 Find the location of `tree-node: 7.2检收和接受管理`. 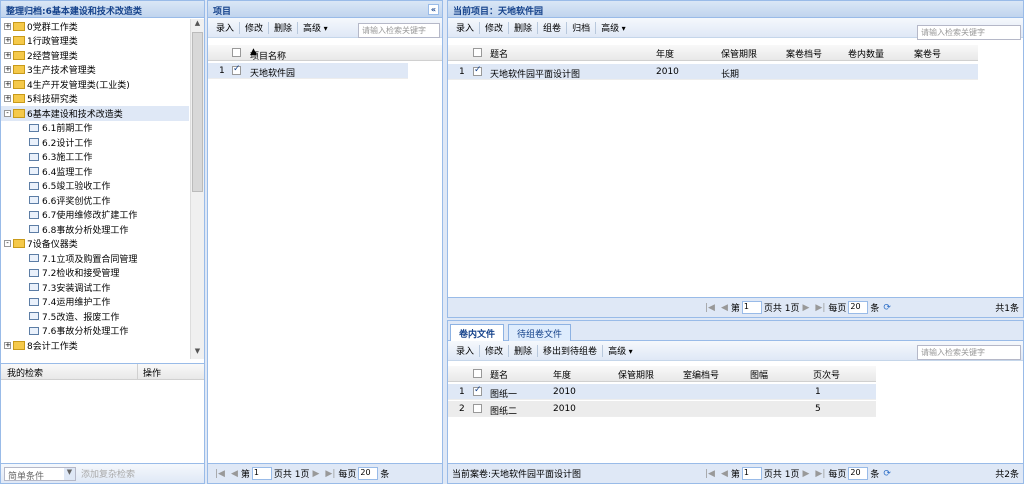

tree-node: 7.2检收和接受管理 is located at coordinates (95, 273).